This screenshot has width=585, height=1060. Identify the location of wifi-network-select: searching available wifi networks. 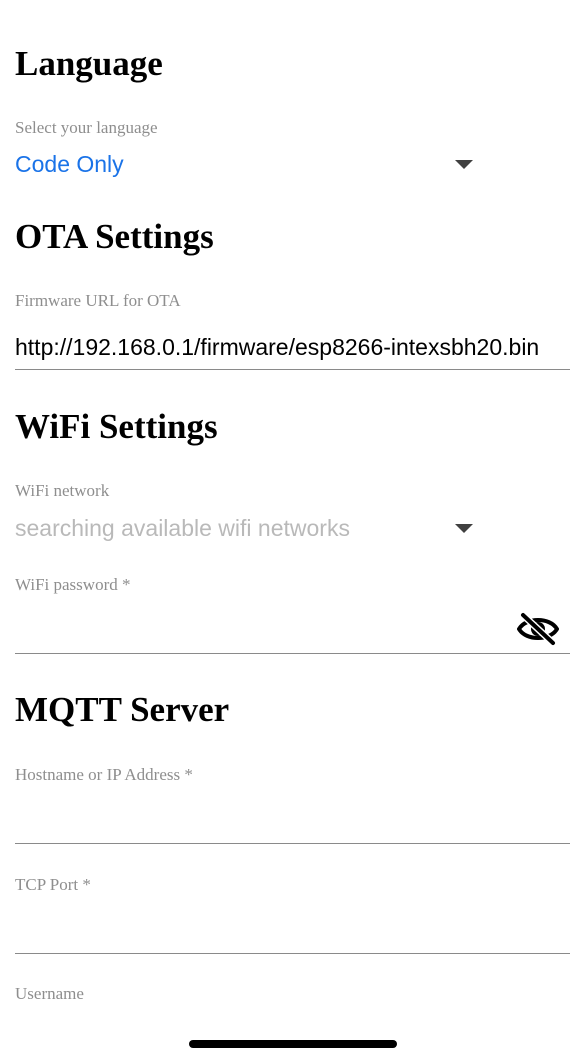
(247, 529).